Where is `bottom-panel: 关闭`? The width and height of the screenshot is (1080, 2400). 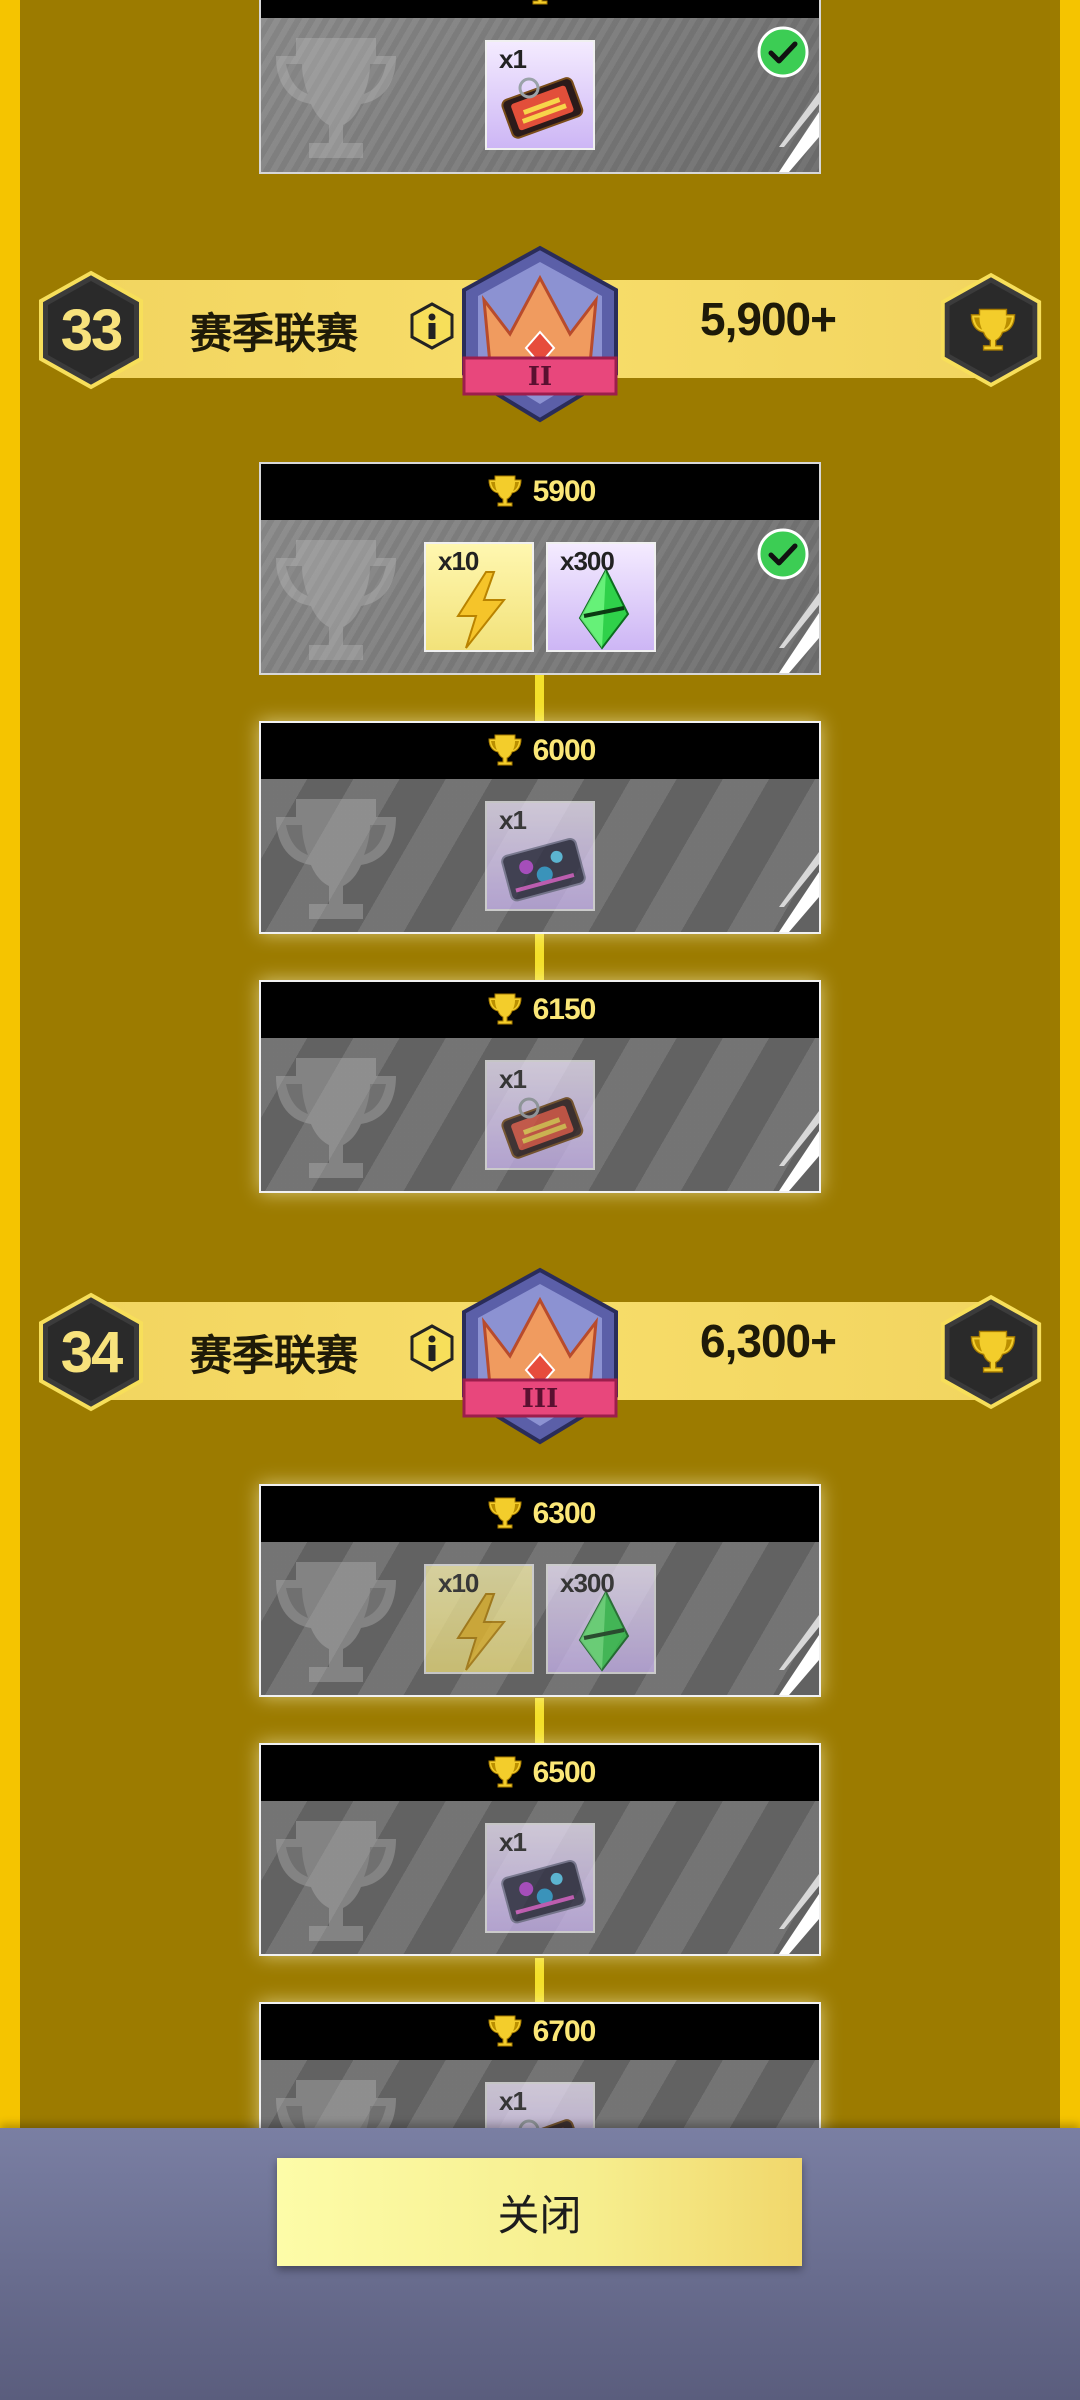 bottom-panel: 关闭 is located at coordinates (540, 2264).